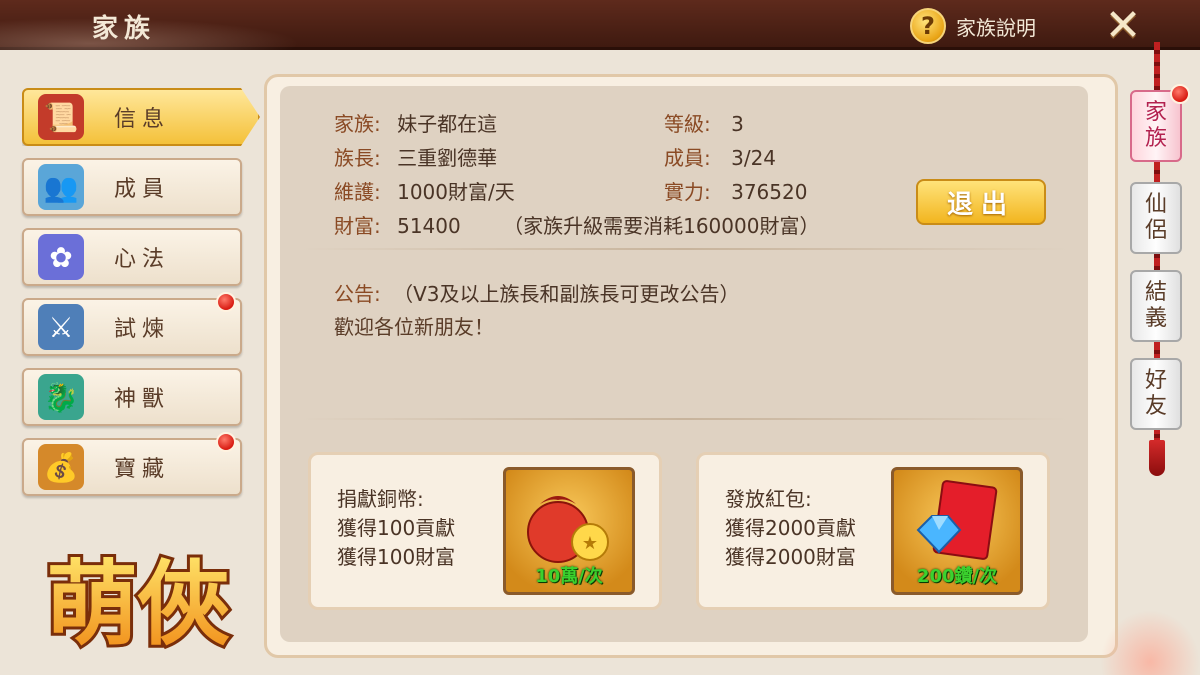 This screenshot has height=675, width=1200. What do you see at coordinates (737, 124) in the screenshot?
I see `family-level: 3` at bounding box center [737, 124].